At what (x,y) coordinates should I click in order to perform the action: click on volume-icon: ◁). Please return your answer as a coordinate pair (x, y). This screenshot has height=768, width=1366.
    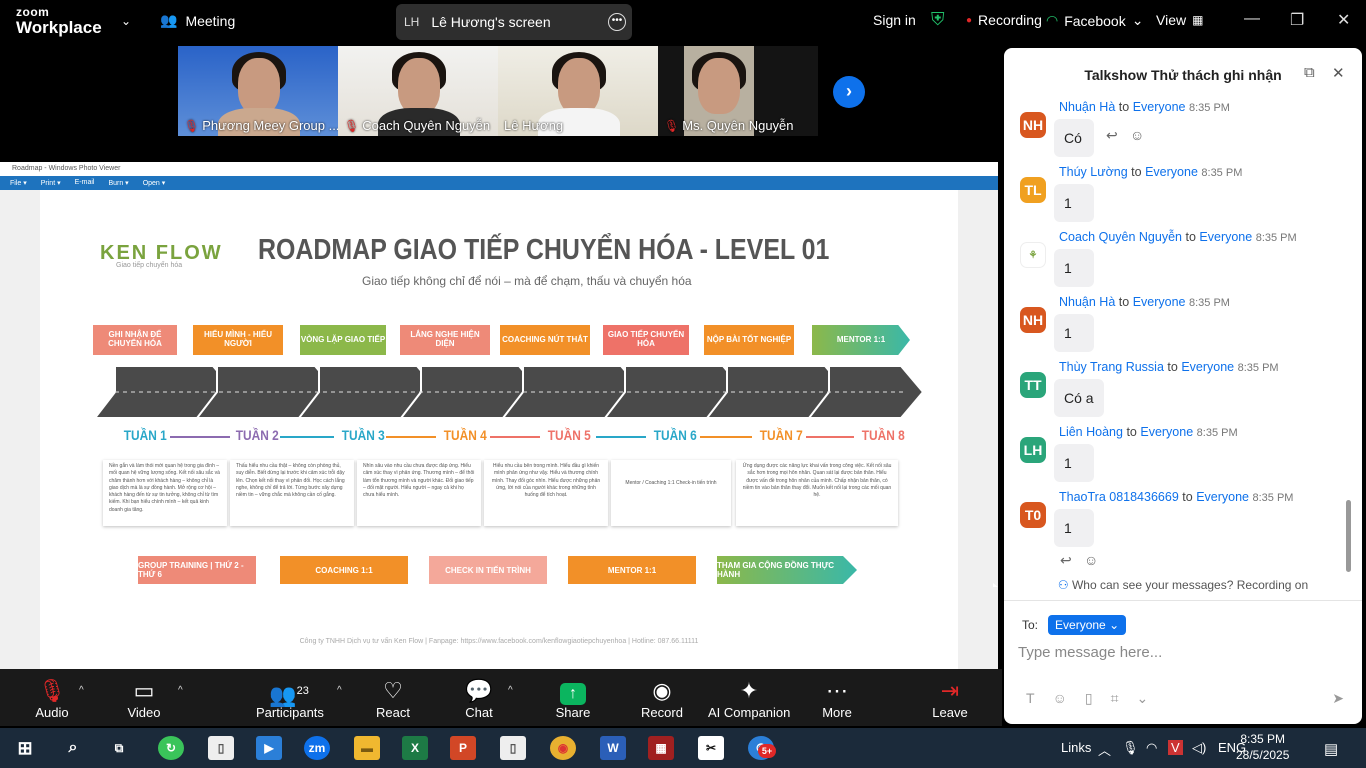
    Looking at the image, I should click on (1199, 748).